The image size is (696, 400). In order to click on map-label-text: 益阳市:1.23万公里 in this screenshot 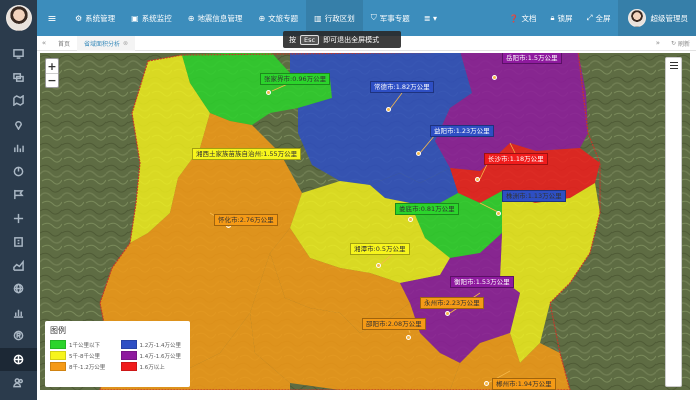, I will do `click(462, 131)`.